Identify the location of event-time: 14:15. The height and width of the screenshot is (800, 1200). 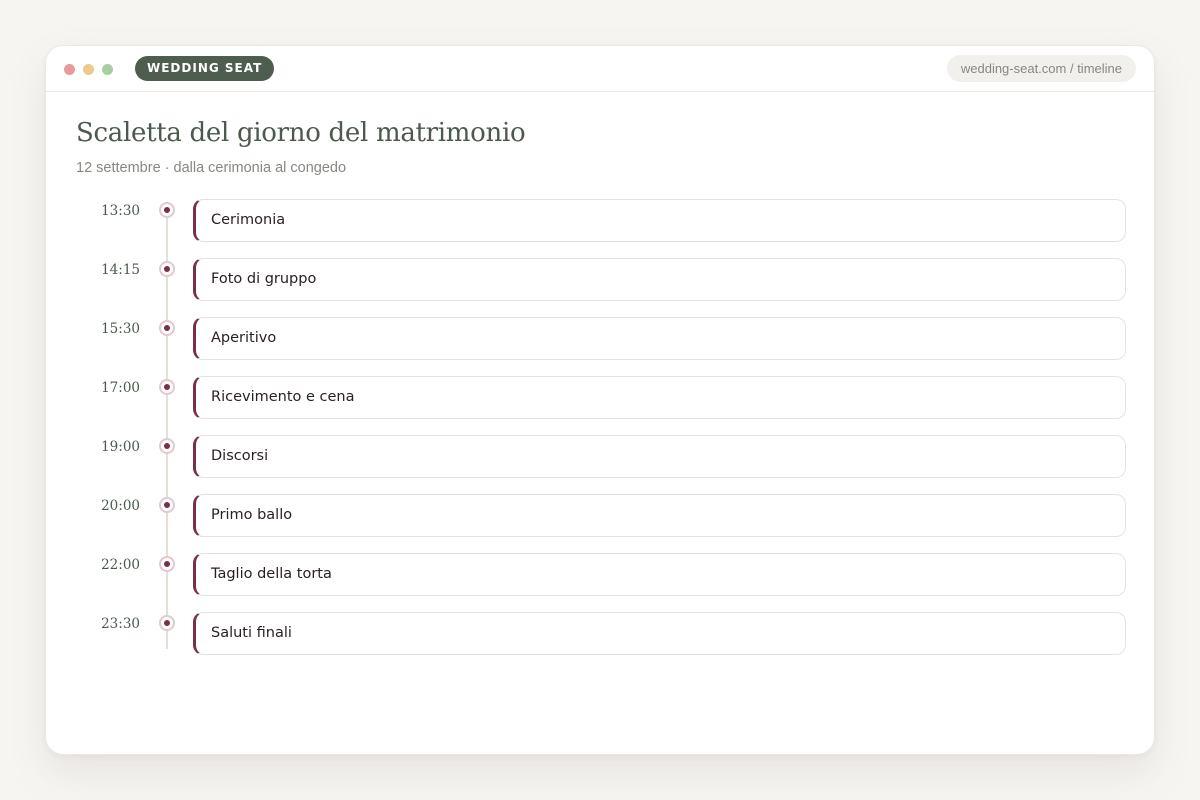
(120, 270).